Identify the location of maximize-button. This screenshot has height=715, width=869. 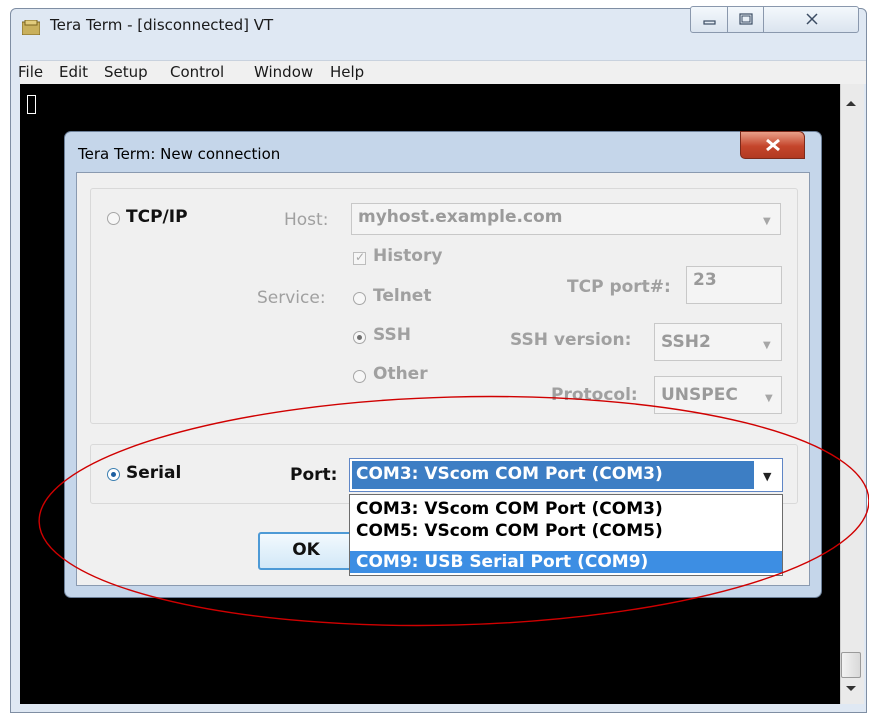
(745, 19).